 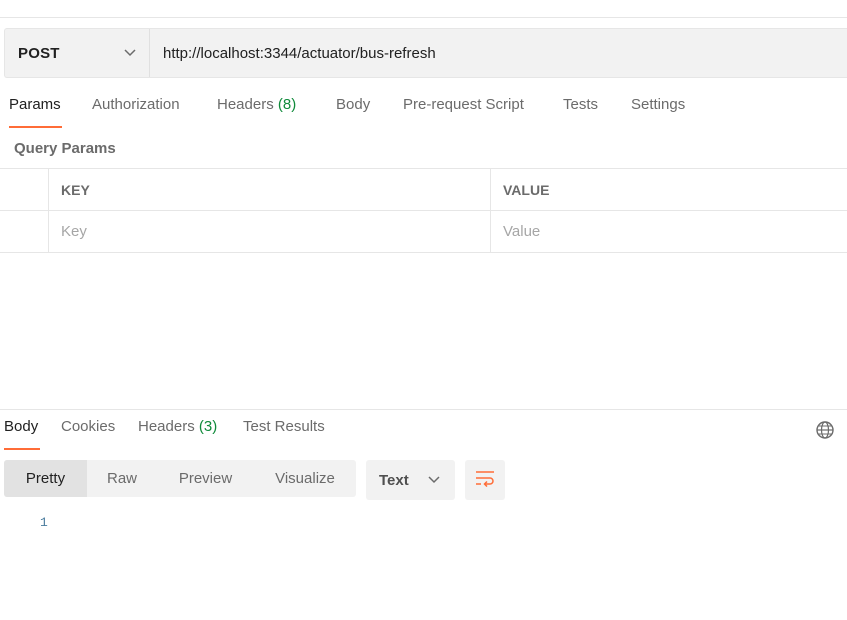 What do you see at coordinates (284, 426) in the screenshot?
I see `response-tab-test-results-label: Test Results` at bounding box center [284, 426].